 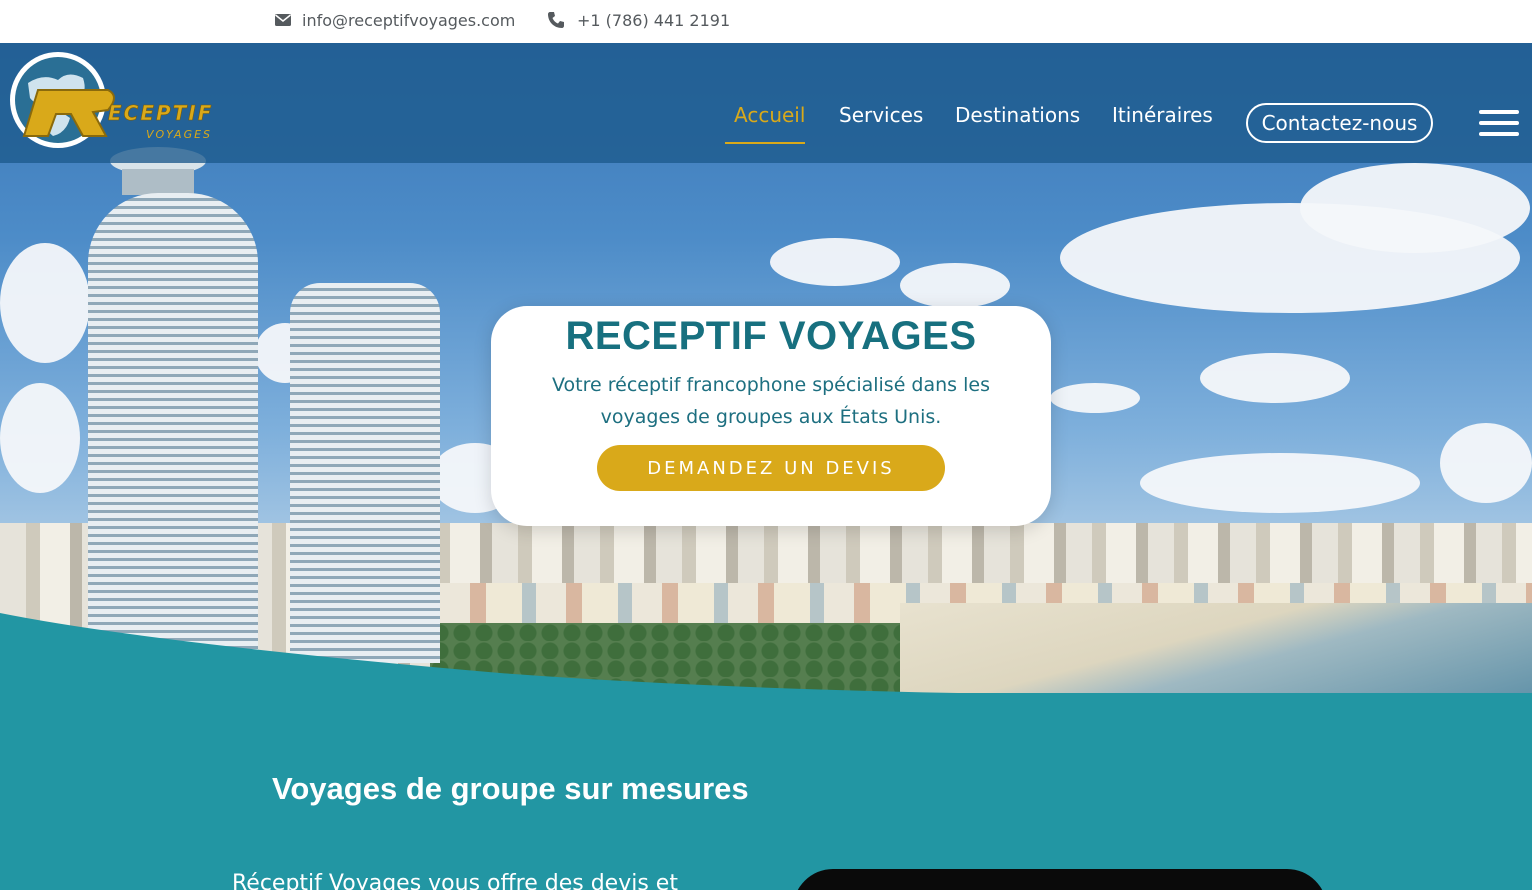 I want to click on nav-services: Services, so click(x=881, y=115).